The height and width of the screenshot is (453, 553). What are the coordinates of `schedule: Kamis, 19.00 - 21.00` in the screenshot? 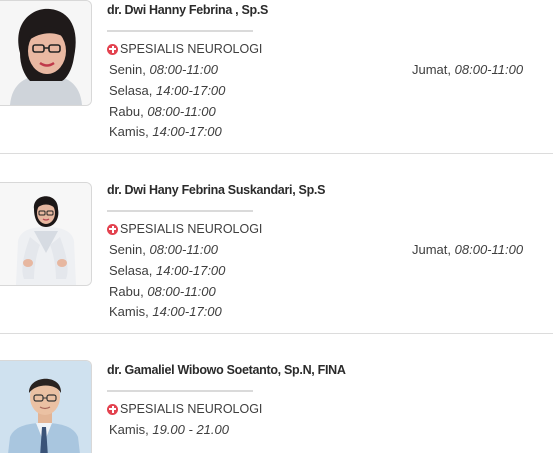 It's located at (327, 430).